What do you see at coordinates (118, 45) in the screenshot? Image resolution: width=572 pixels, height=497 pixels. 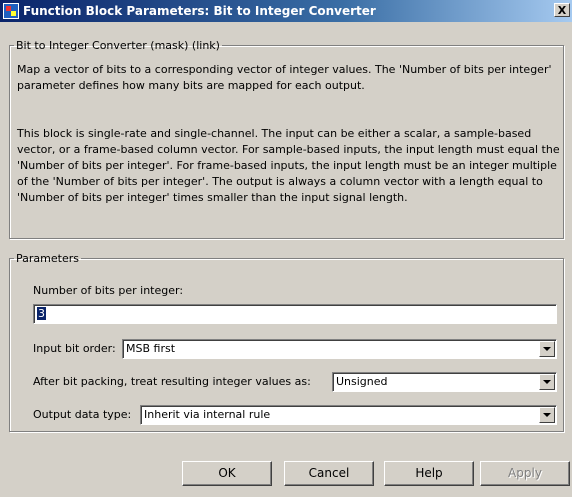 I see `description-legend: Bit to Integer Converter (mask) (link)` at bounding box center [118, 45].